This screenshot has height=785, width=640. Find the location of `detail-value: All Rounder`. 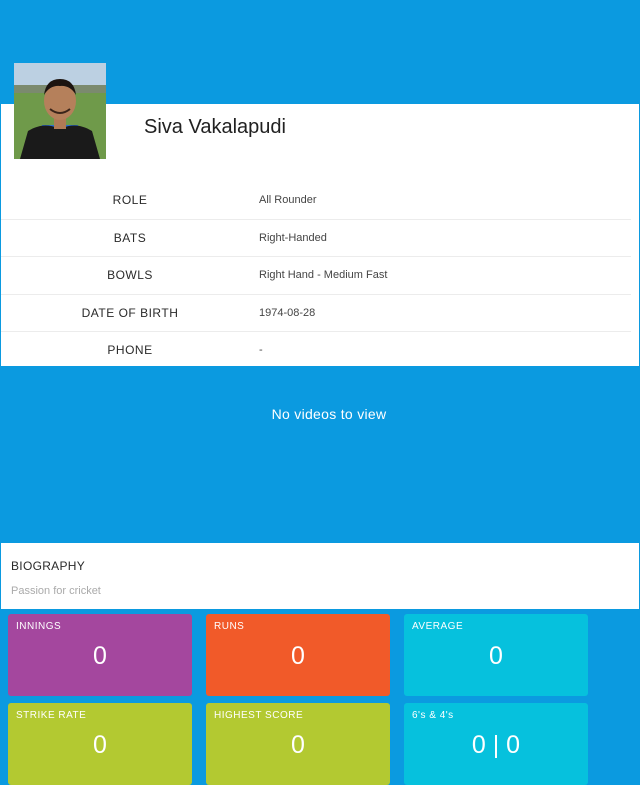

detail-value: All Rounder is located at coordinates (288, 200).